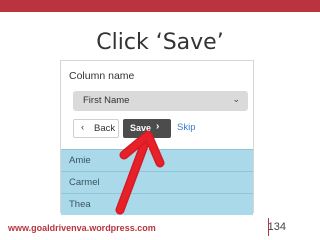 The width and height of the screenshot is (320, 240). What do you see at coordinates (140, 172) in the screenshot?
I see `red-arrow-annotation` at bounding box center [140, 172].